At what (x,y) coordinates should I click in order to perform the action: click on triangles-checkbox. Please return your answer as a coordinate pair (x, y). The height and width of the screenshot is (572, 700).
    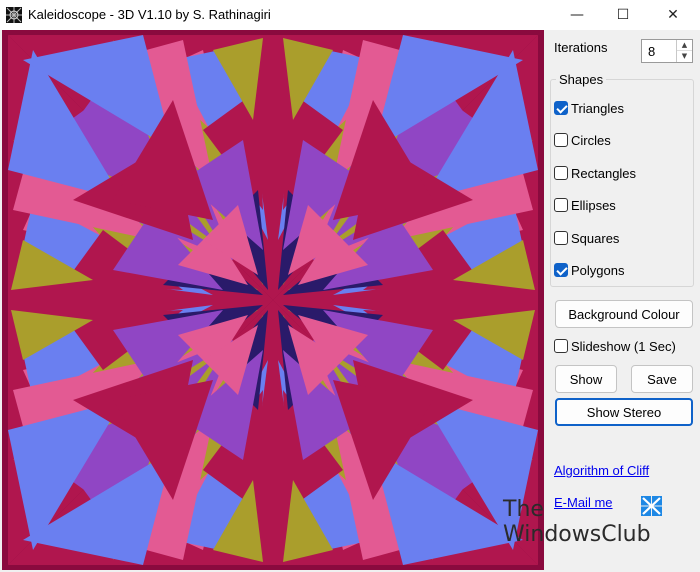
    Looking at the image, I should click on (561, 108).